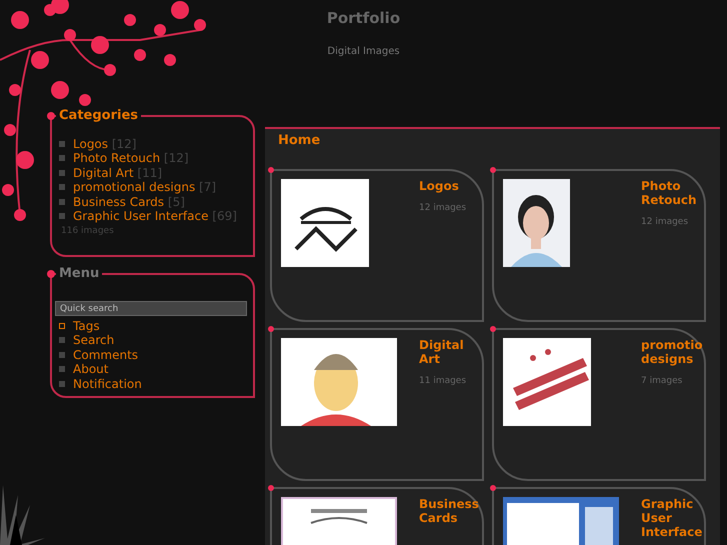  What do you see at coordinates (151, 308) in the screenshot?
I see `search-field: Quick search` at bounding box center [151, 308].